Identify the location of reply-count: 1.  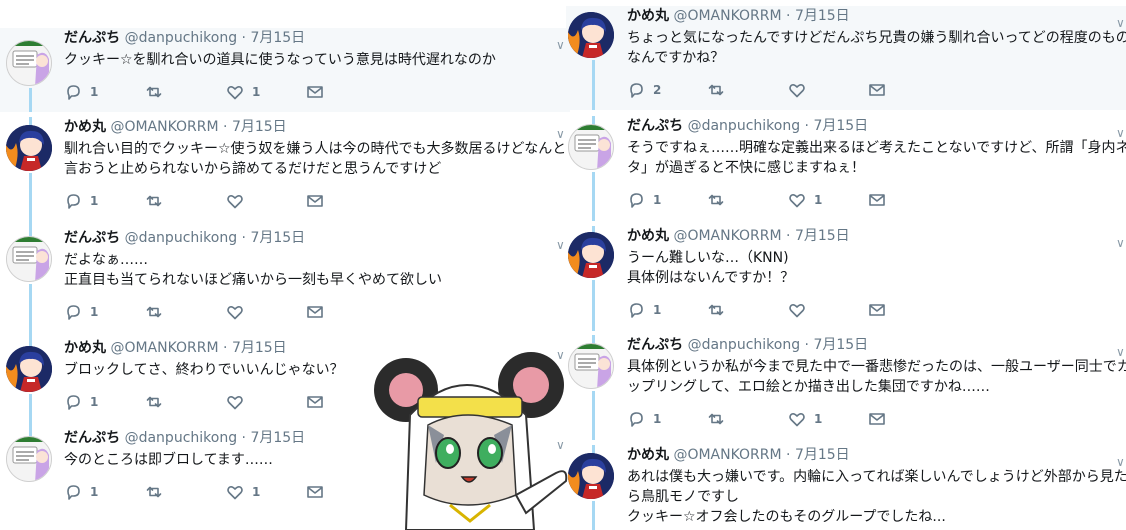
(94, 201).